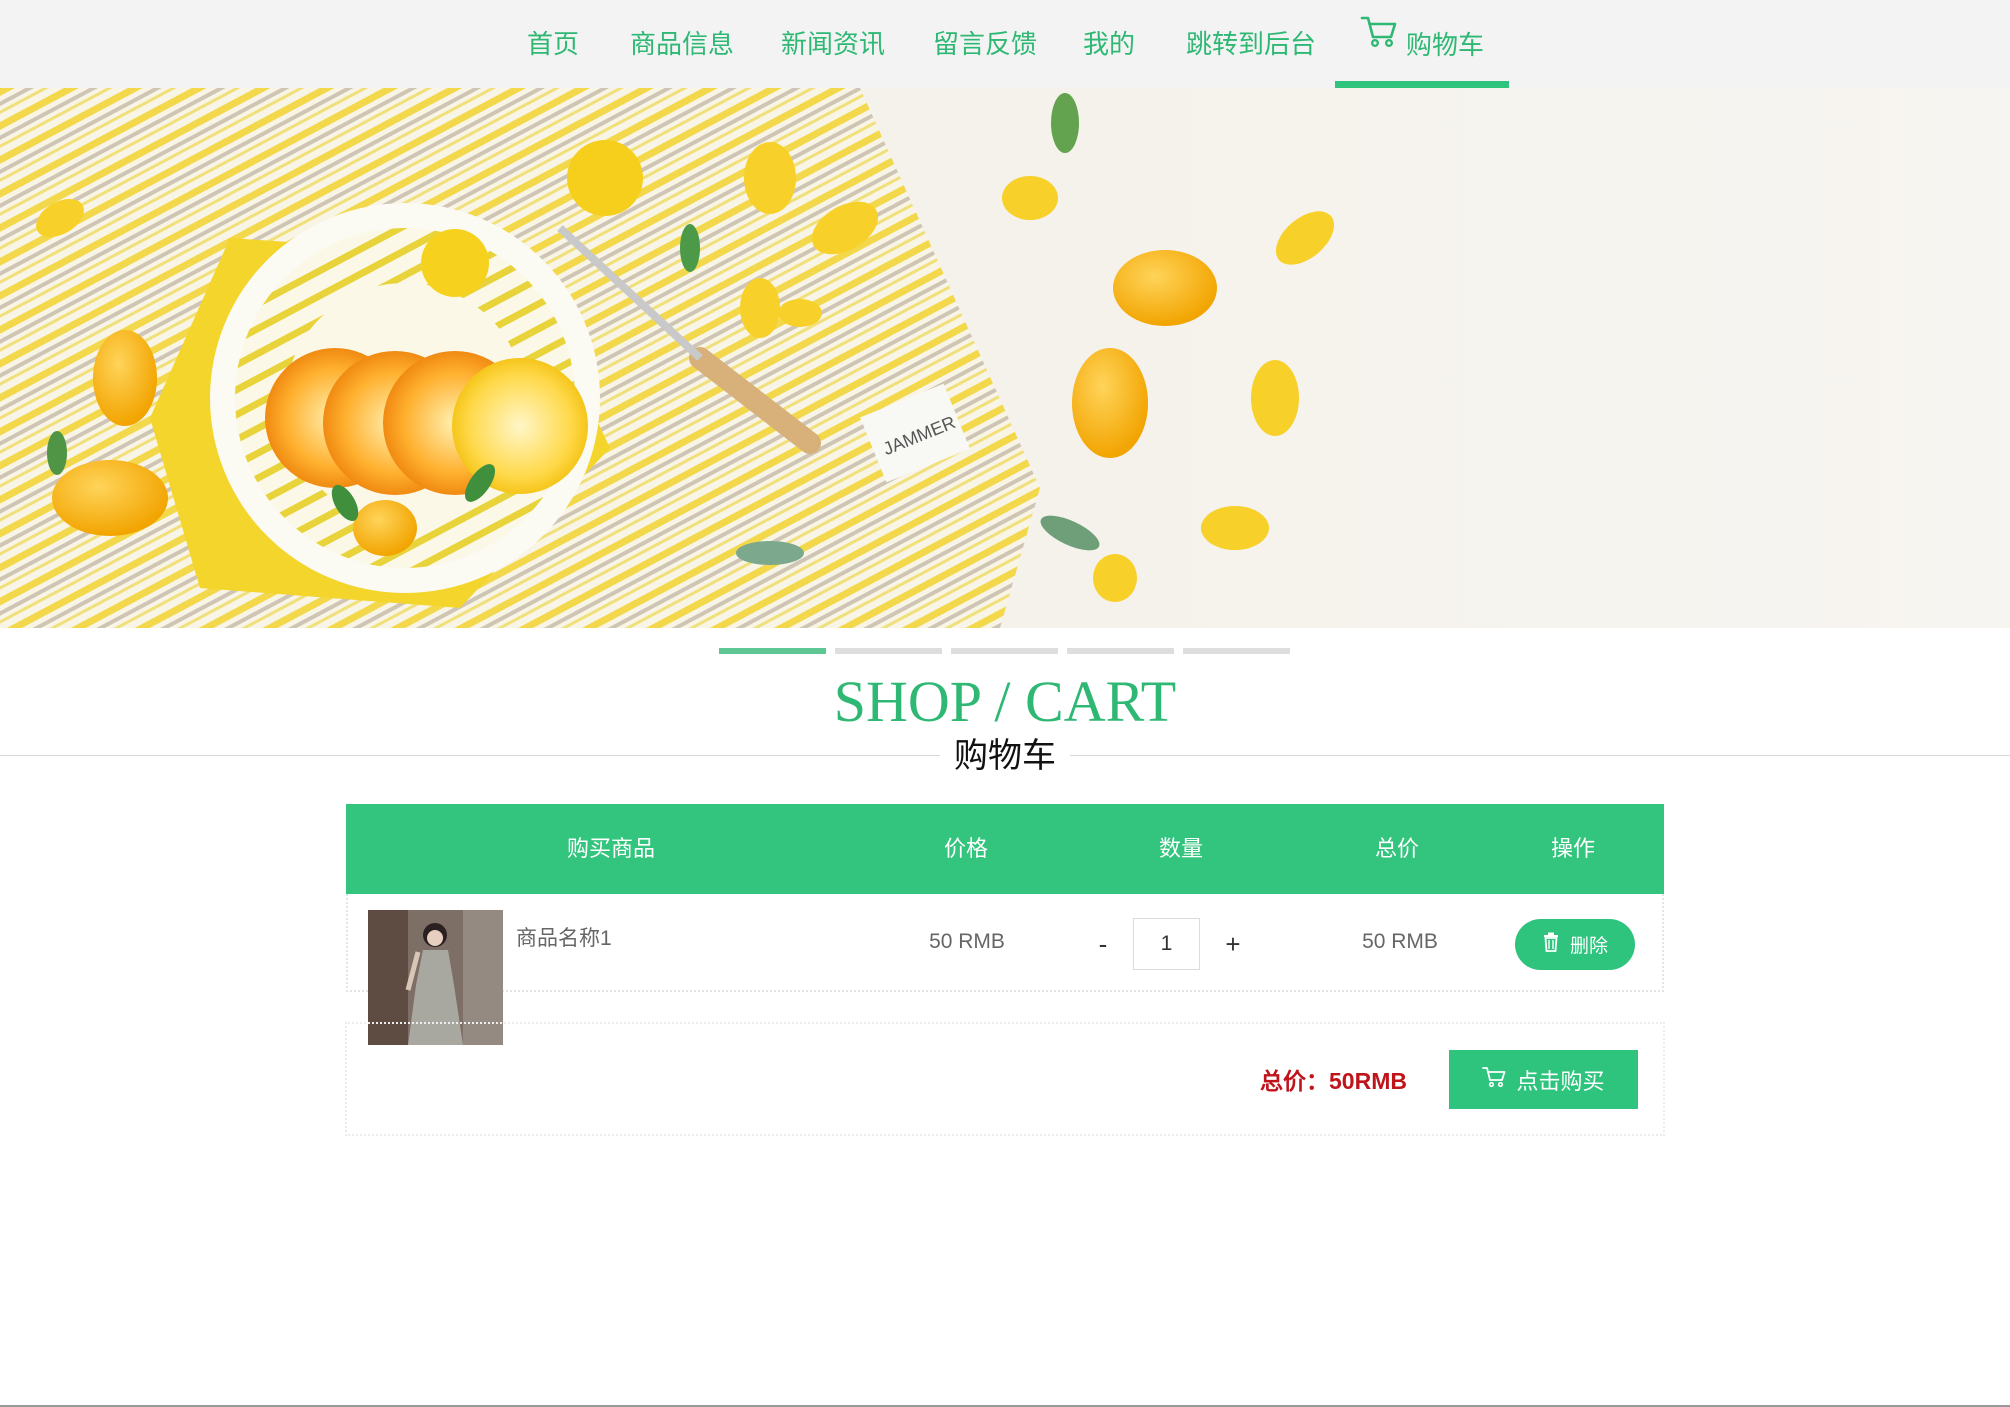 The width and height of the screenshot is (2010, 1407). What do you see at coordinates (967, 941) in the screenshot?
I see `row-price: 50 RMB` at bounding box center [967, 941].